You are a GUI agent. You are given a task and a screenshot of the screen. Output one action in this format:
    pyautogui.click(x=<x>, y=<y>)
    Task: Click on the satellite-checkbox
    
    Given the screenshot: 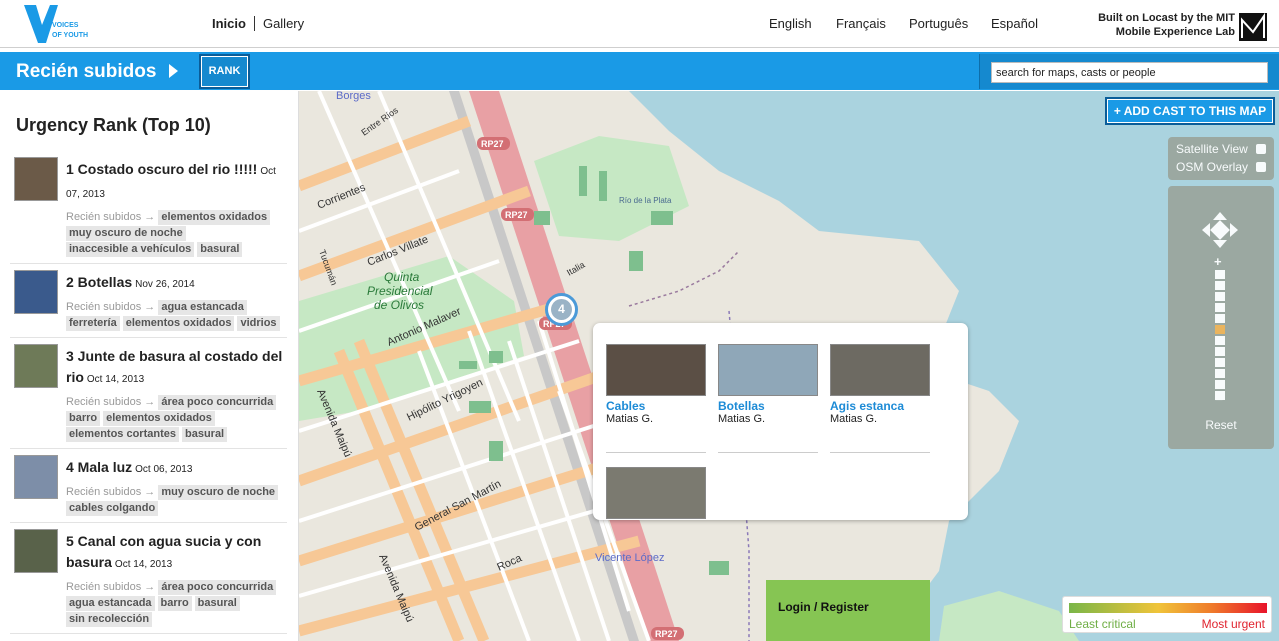 What is the action you would take?
    pyautogui.click(x=1261, y=149)
    